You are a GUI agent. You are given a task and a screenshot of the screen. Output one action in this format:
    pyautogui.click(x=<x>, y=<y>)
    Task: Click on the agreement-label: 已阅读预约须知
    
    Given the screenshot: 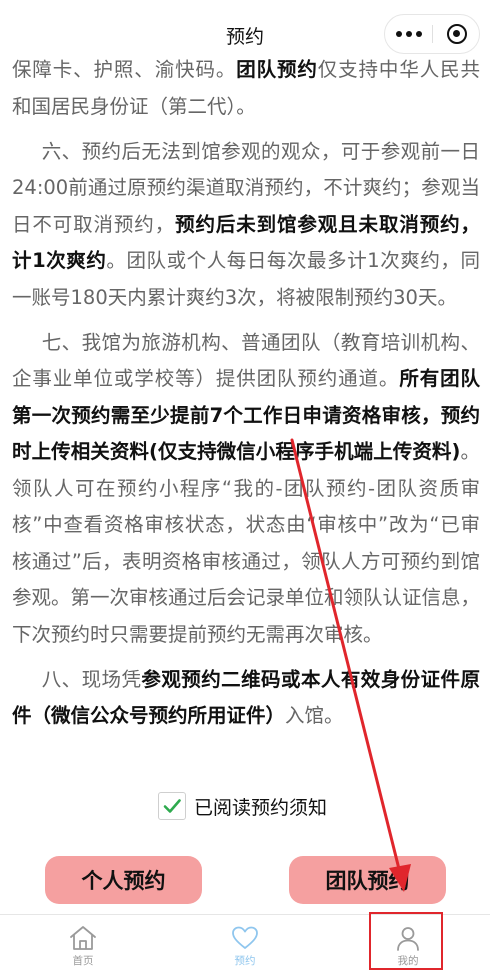 What is the action you would take?
    pyautogui.click(x=261, y=807)
    